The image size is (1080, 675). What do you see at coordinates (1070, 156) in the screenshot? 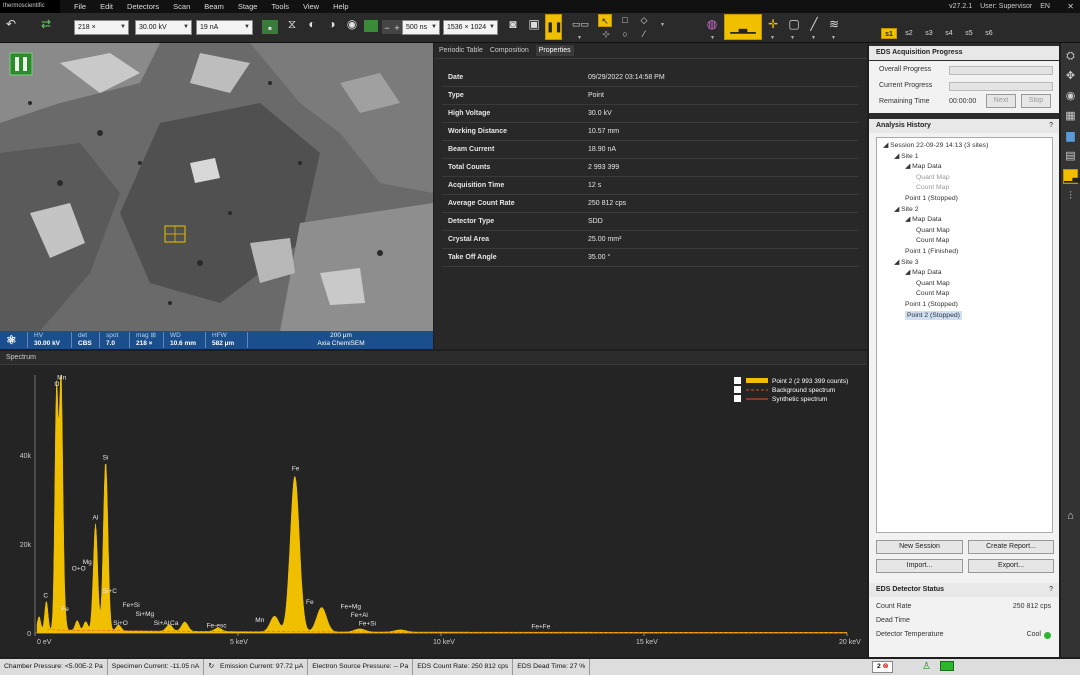
I see `document-icon: ▤` at bounding box center [1070, 156].